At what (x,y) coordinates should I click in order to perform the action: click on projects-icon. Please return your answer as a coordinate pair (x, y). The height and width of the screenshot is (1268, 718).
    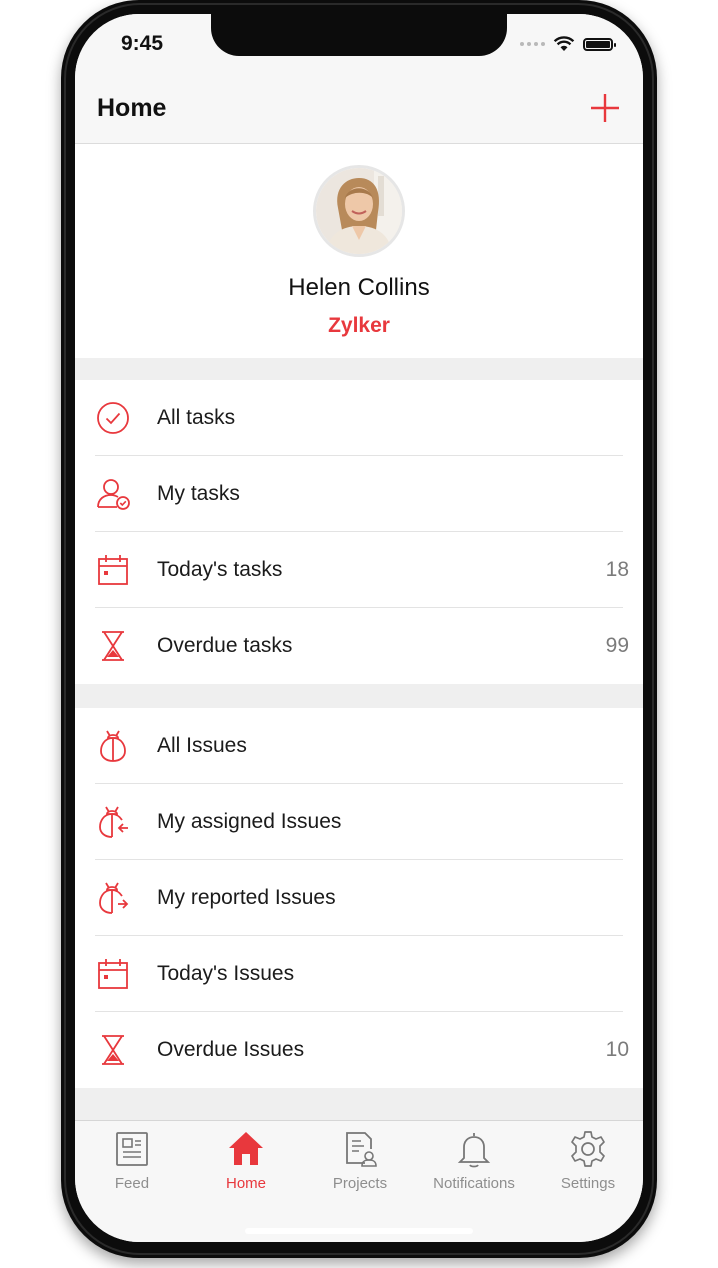
    Looking at the image, I should click on (361, 1149).